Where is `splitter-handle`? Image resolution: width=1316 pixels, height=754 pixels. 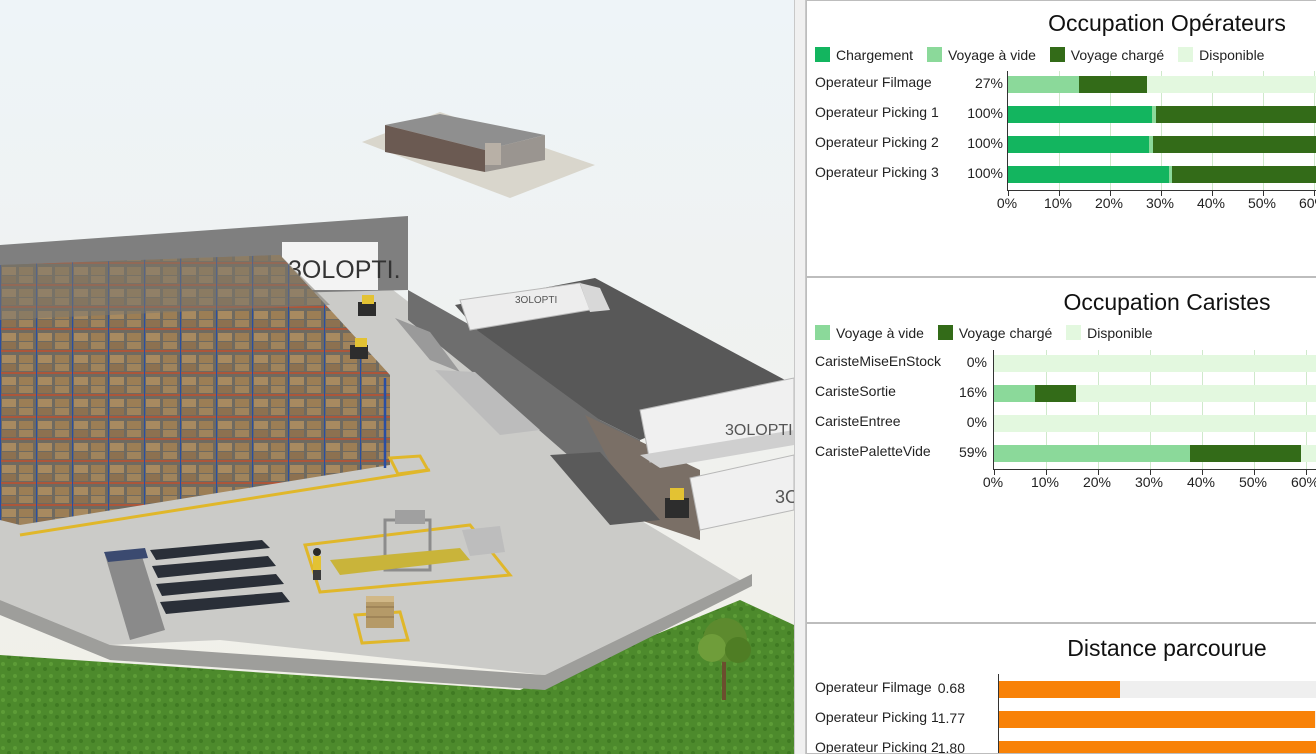 splitter-handle is located at coordinates (800, 377).